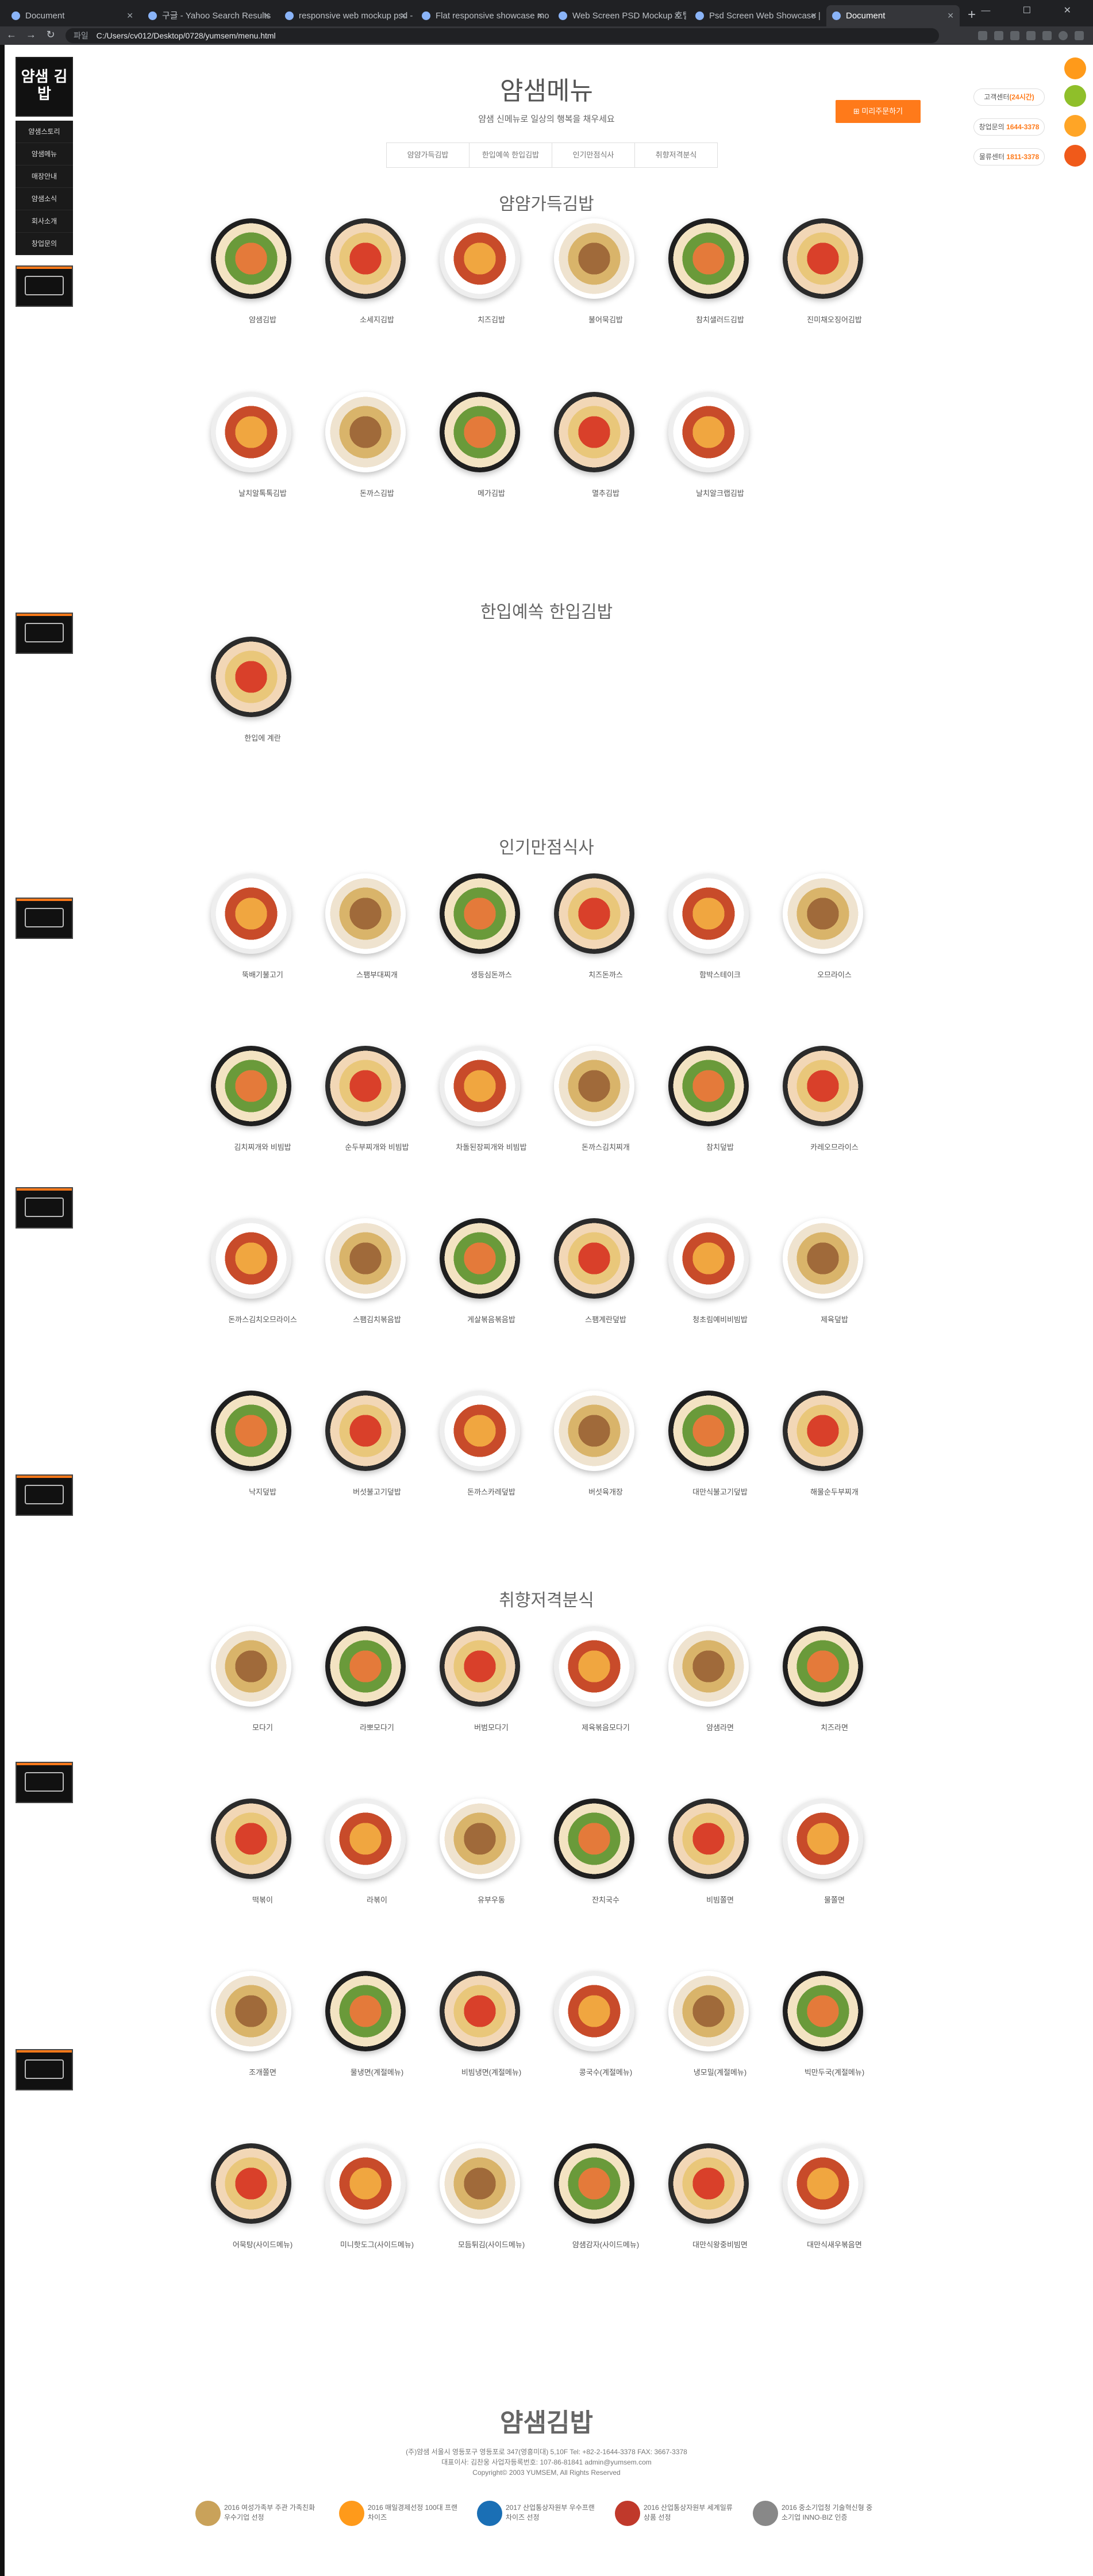 This screenshot has height=2576, width=1093. I want to click on forward-icon: →, so click(31, 35).